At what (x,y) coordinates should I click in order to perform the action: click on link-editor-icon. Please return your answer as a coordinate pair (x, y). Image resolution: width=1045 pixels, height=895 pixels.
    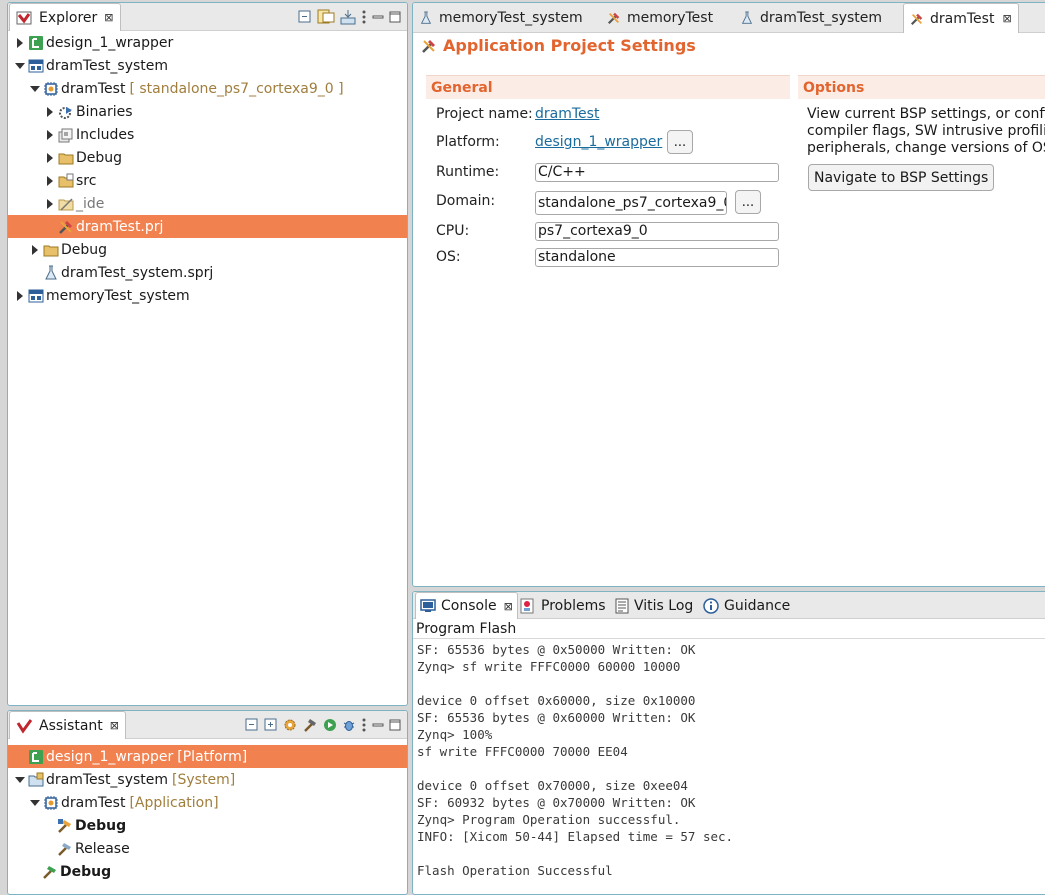
    Looking at the image, I should click on (326, 17).